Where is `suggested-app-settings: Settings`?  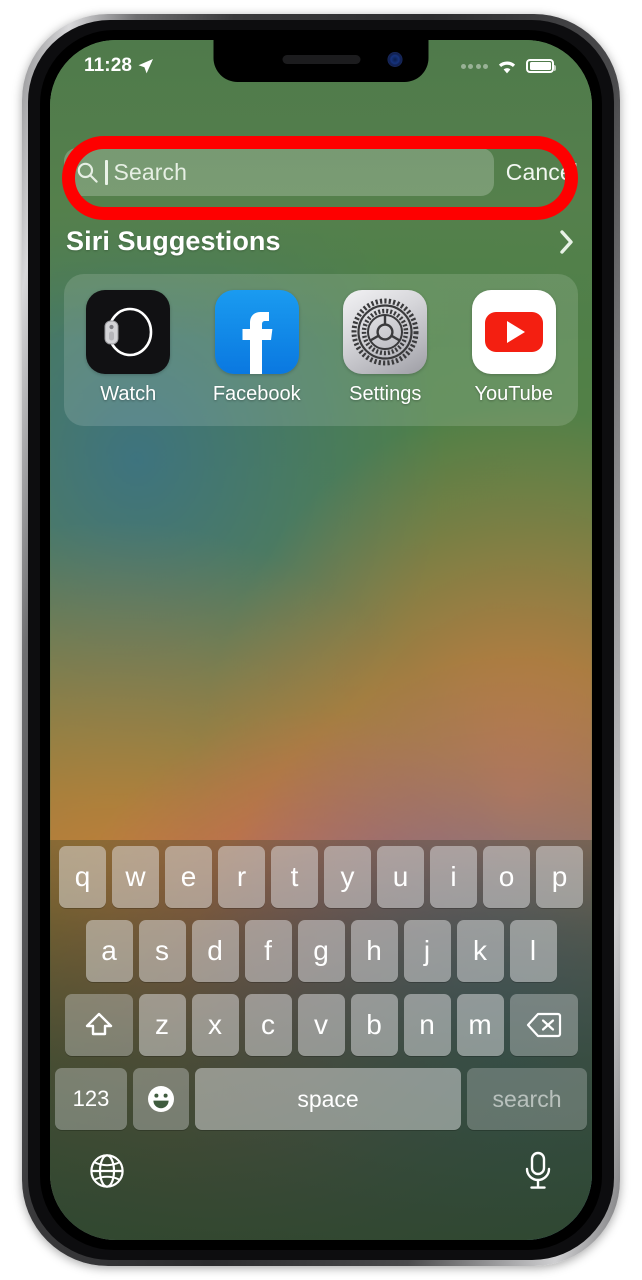 suggested-app-settings: Settings is located at coordinates (385, 348).